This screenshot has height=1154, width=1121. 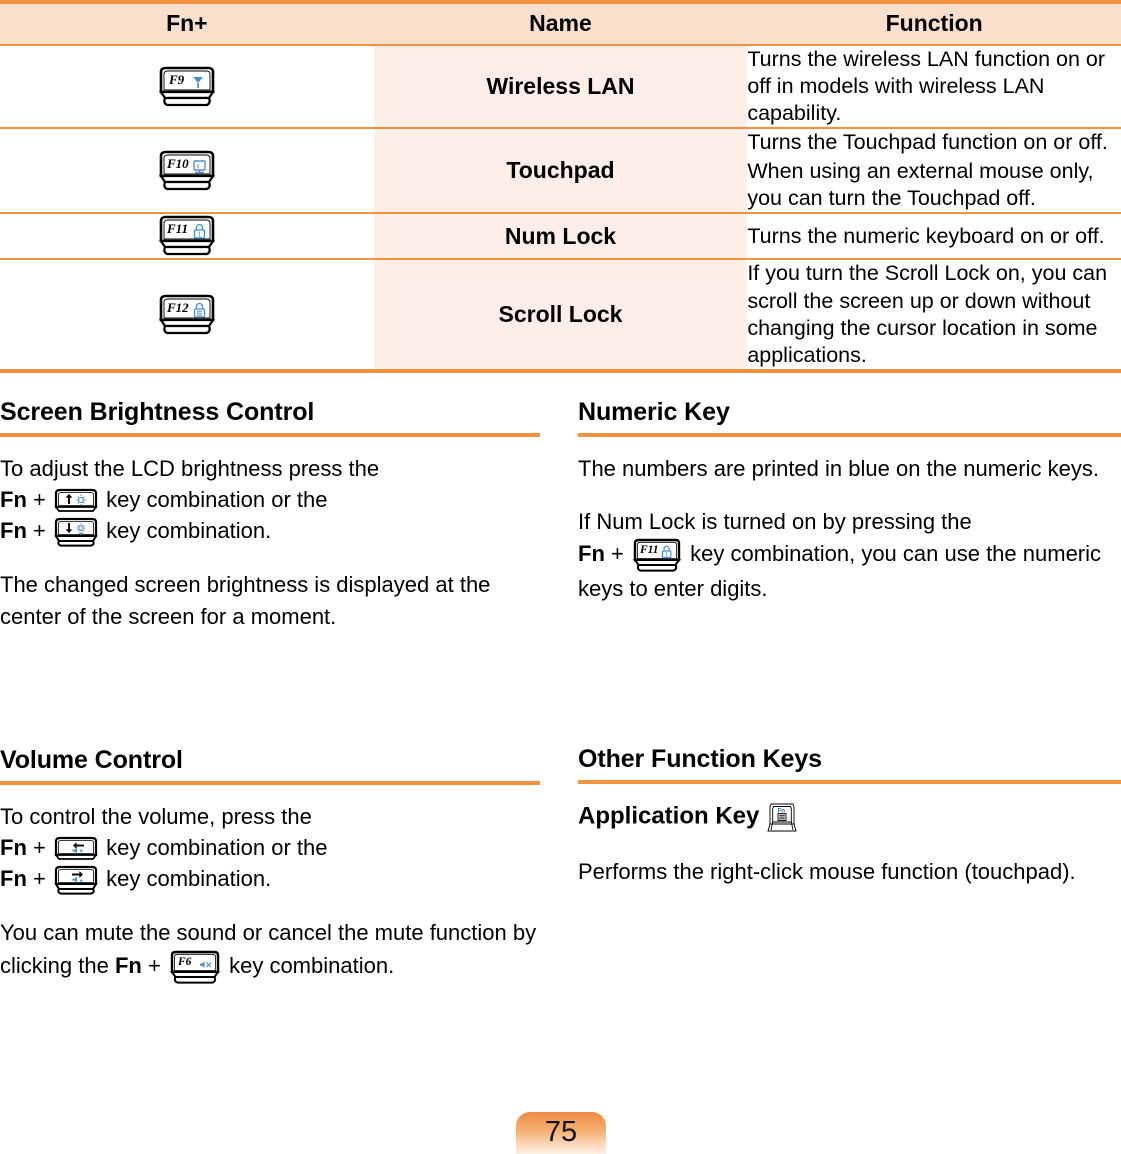 I want to click on table-header-row: Fn+ Name Function, so click(x=560, y=24).